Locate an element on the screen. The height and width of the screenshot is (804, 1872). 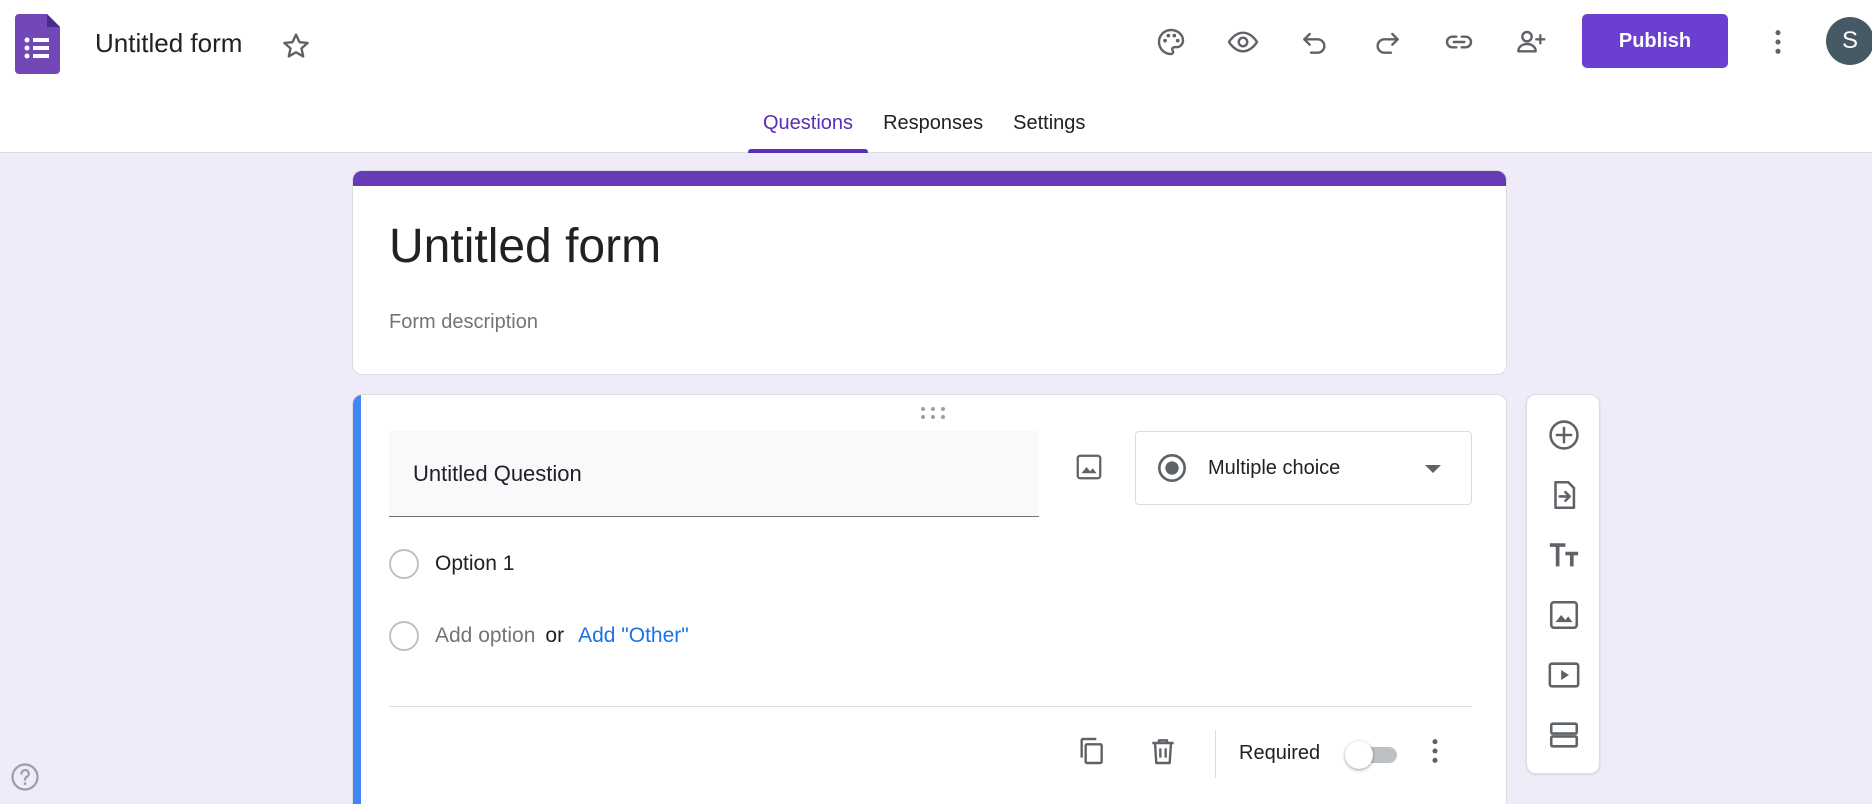
chevron-down-icon is located at coordinates (1433, 469).